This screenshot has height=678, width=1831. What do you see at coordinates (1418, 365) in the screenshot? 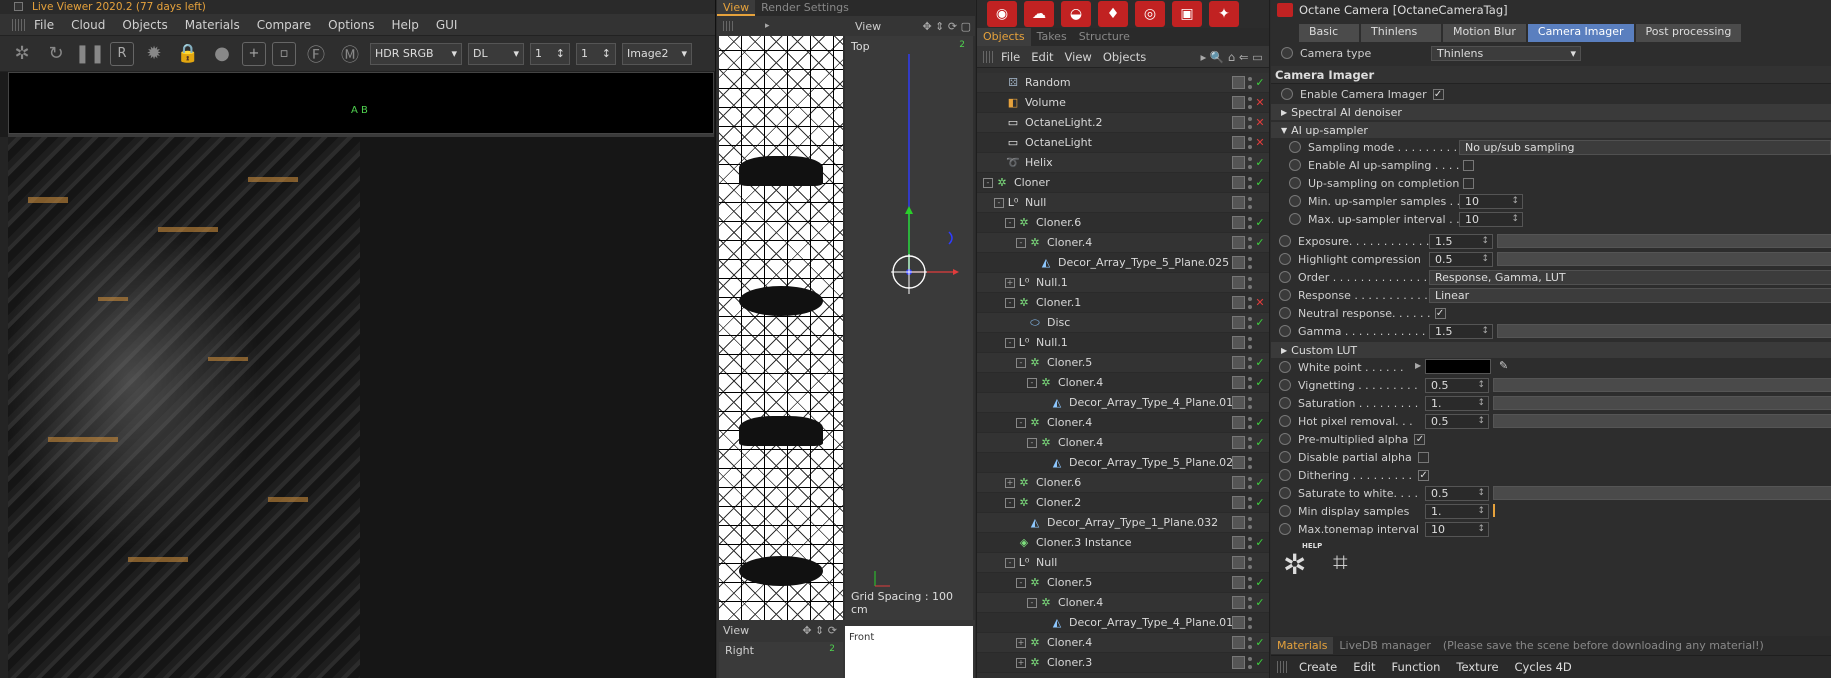
I see `expand-arrow-icon: ▶` at bounding box center [1418, 365].